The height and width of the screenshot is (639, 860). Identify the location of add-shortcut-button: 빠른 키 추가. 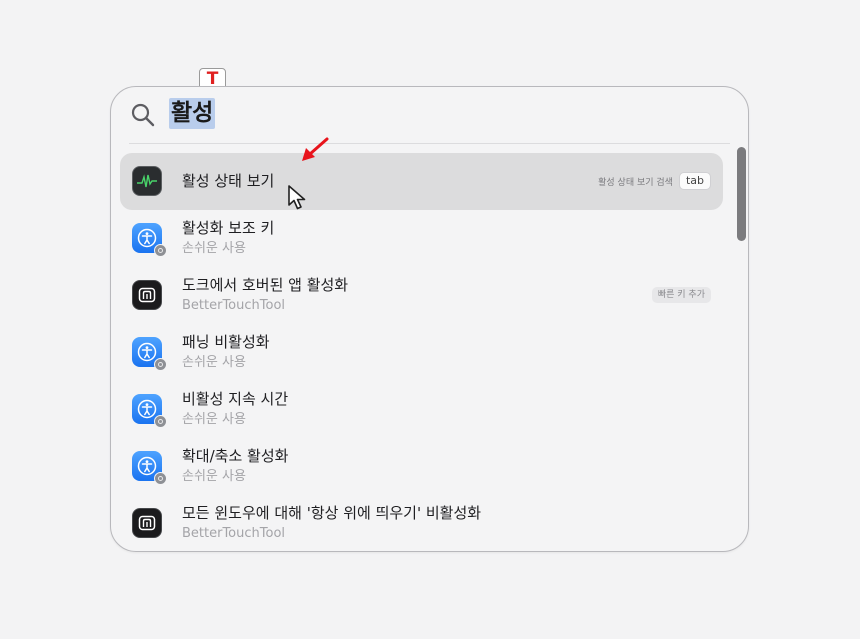
(681, 295).